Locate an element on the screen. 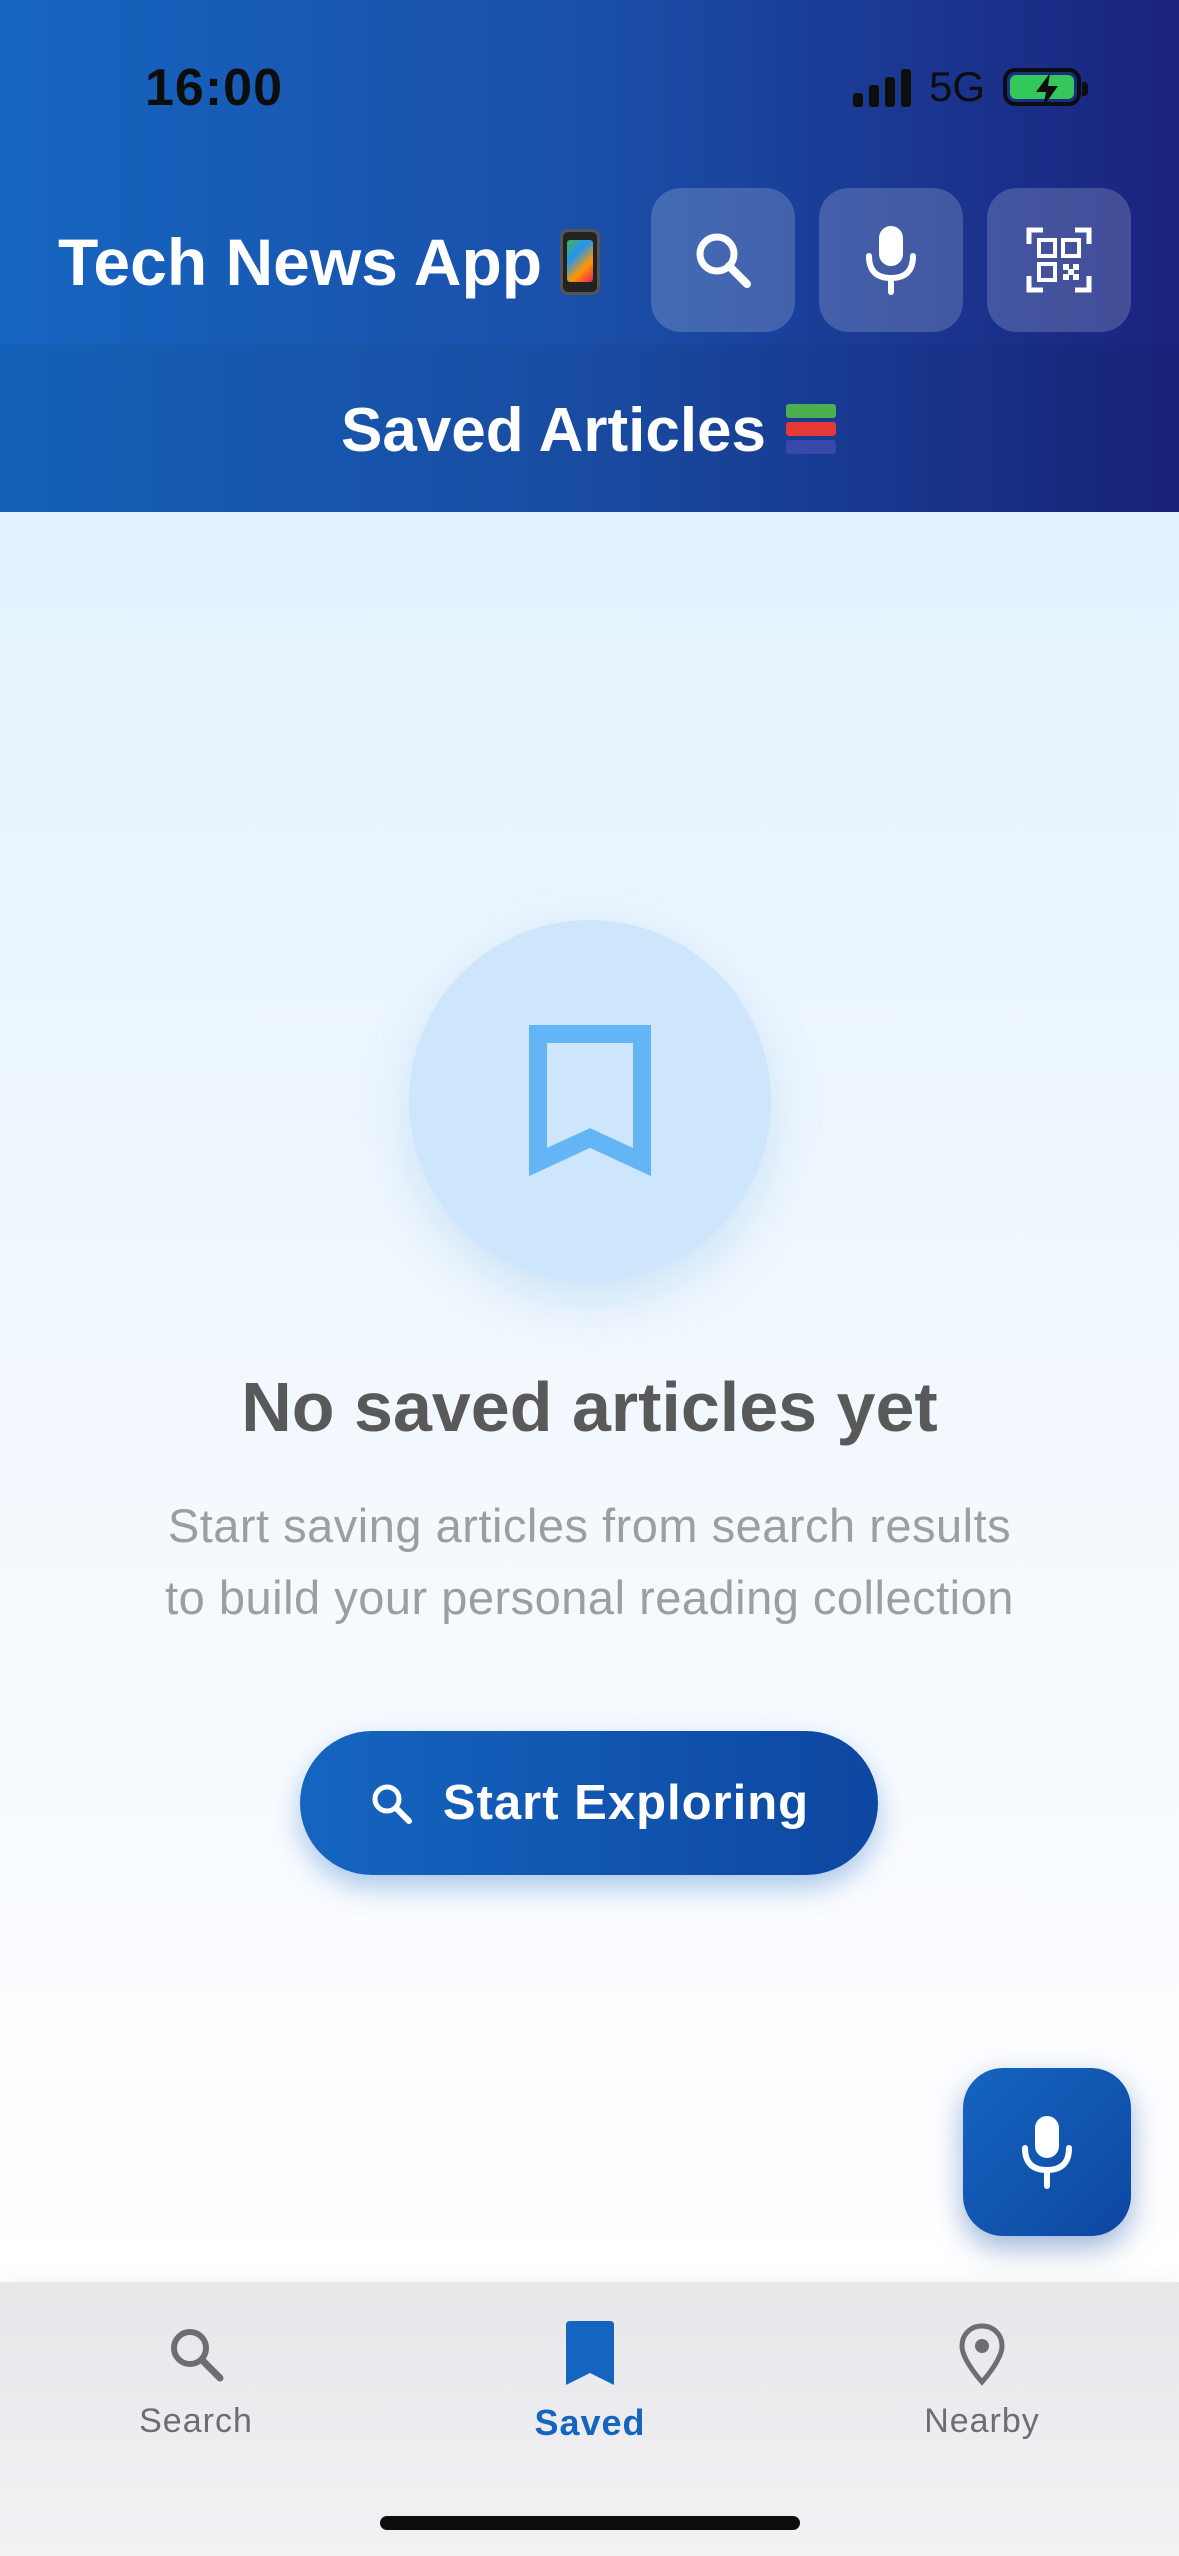 This screenshot has width=1179, height=2556. mobile-phone-icon is located at coordinates (580, 262).